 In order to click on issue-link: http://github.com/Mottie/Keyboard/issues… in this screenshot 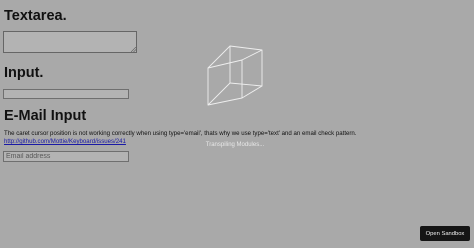, I will do `click(65, 141)`.